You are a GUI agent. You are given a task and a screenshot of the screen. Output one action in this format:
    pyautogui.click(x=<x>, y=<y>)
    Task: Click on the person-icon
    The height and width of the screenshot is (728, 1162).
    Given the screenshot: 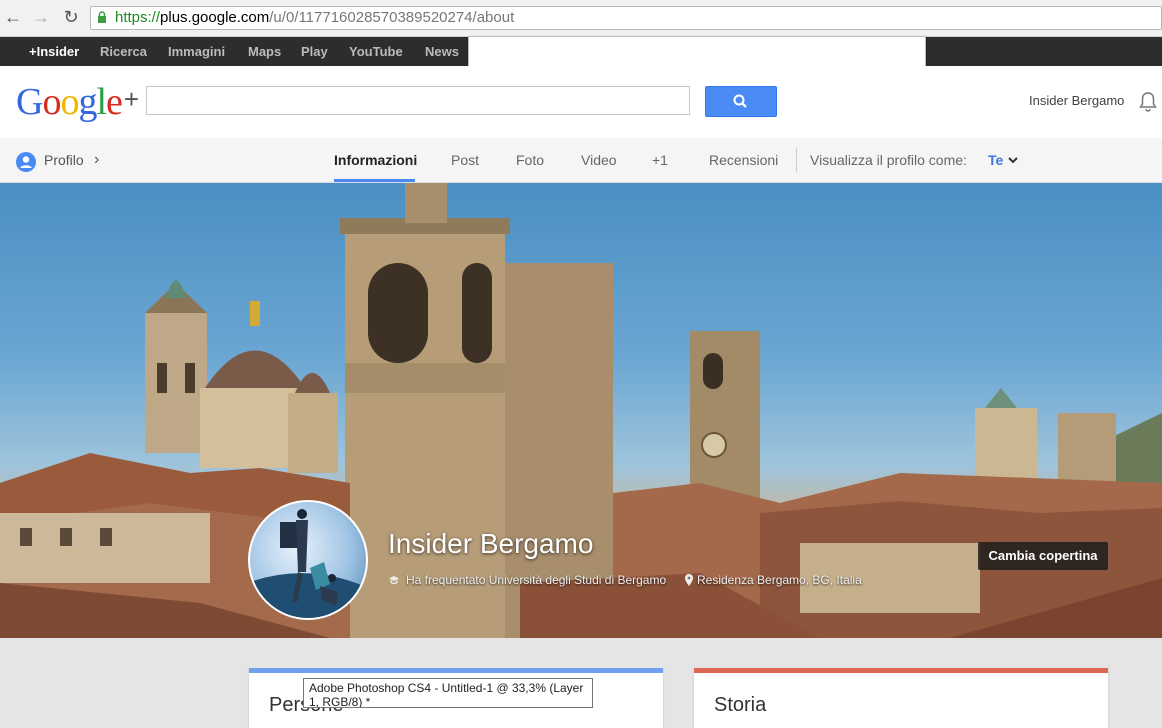 What is the action you would take?
    pyautogui.click(x=26, y=162)
    